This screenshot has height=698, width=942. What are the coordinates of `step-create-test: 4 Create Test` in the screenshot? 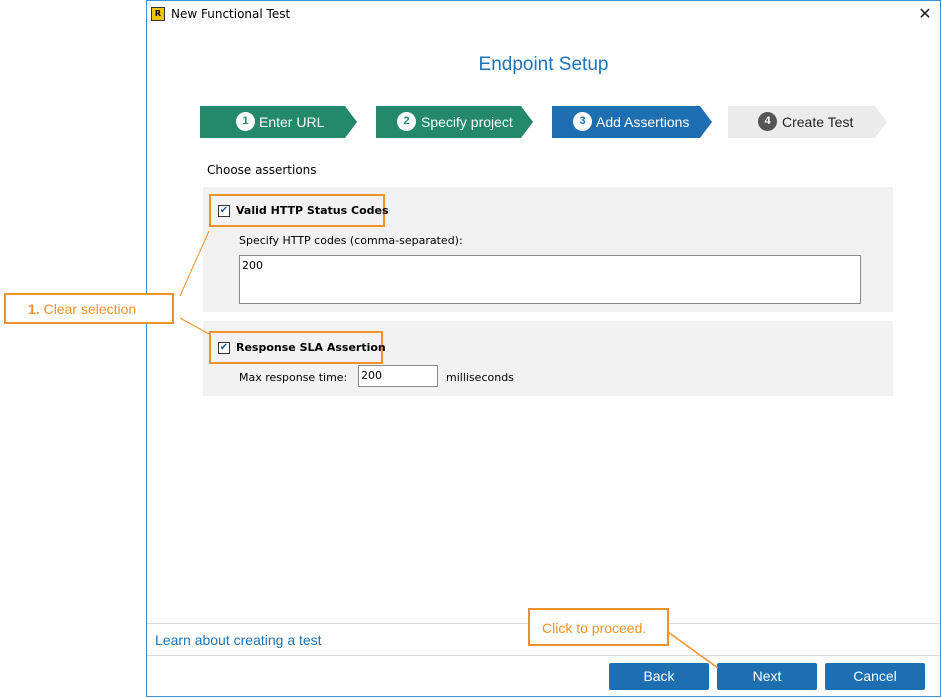 It's located at (807, 122).